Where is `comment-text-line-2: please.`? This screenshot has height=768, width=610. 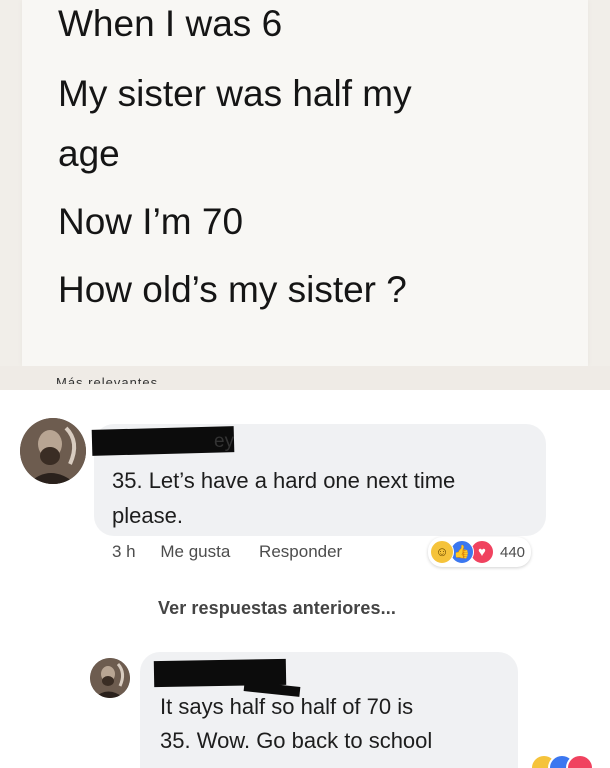 comment-text-line-2: please. is located at coordinates (147, 515).